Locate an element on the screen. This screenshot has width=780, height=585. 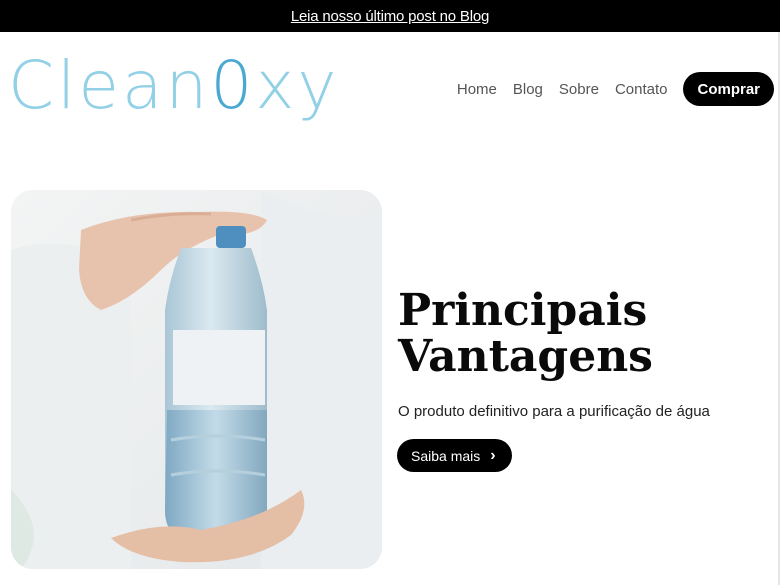
hero-title-line2: Vantagens is located at coordinates (525, 356).